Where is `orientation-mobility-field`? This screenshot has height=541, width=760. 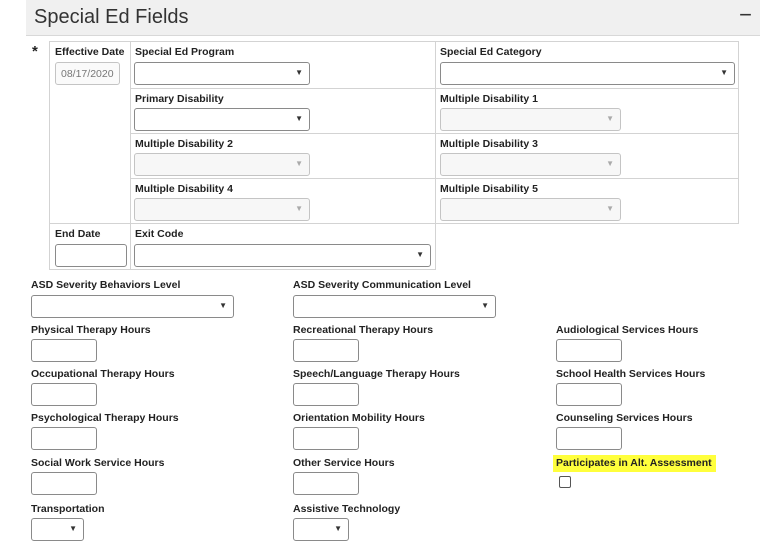 orientation-mobility-field is located at coordinates (326, 438).